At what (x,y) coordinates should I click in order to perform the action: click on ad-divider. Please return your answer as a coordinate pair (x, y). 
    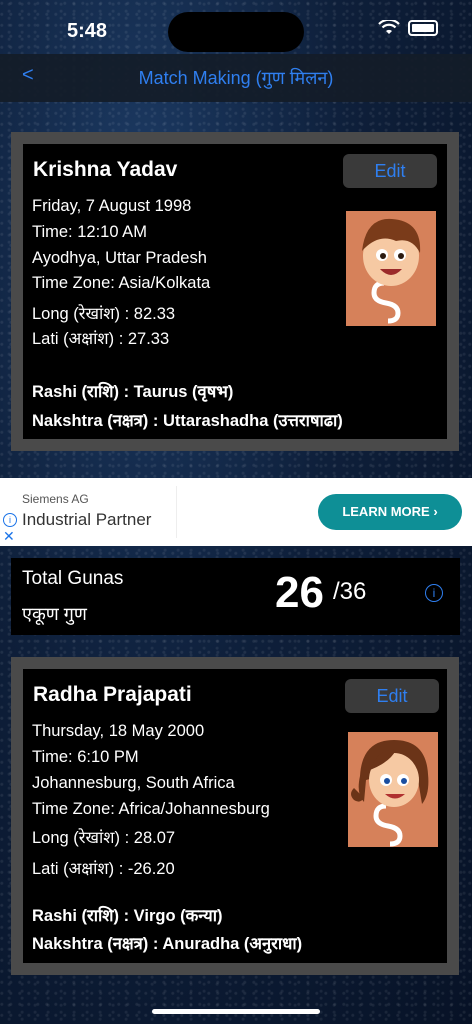
    Looking at the image, I should click on (176, 512).